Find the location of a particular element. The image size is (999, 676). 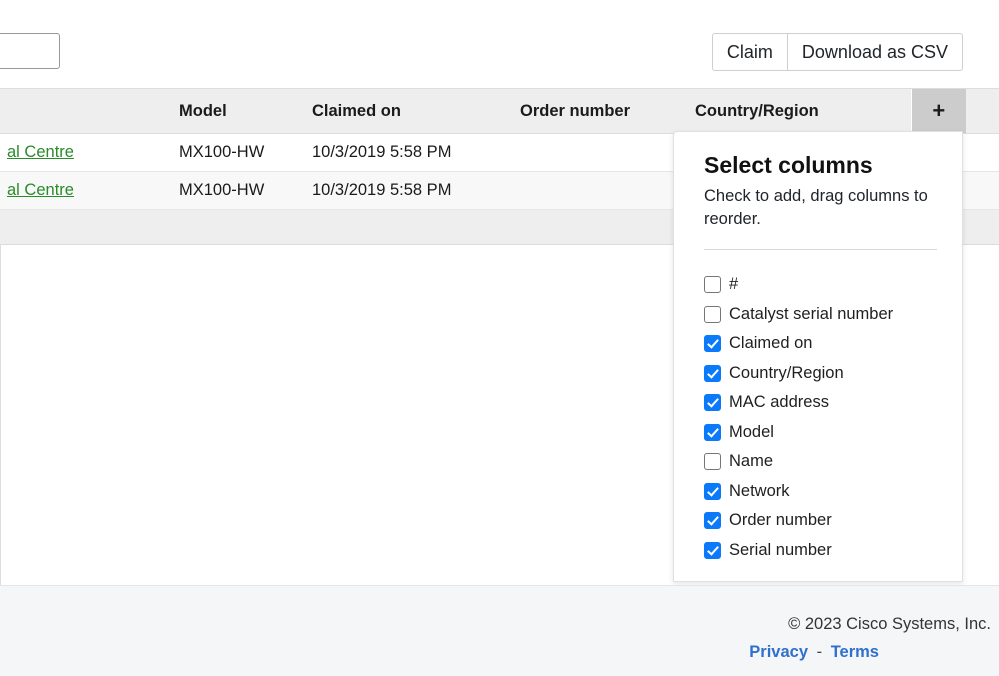

column-option-label: MAC address is located at coordinates (779, 402).